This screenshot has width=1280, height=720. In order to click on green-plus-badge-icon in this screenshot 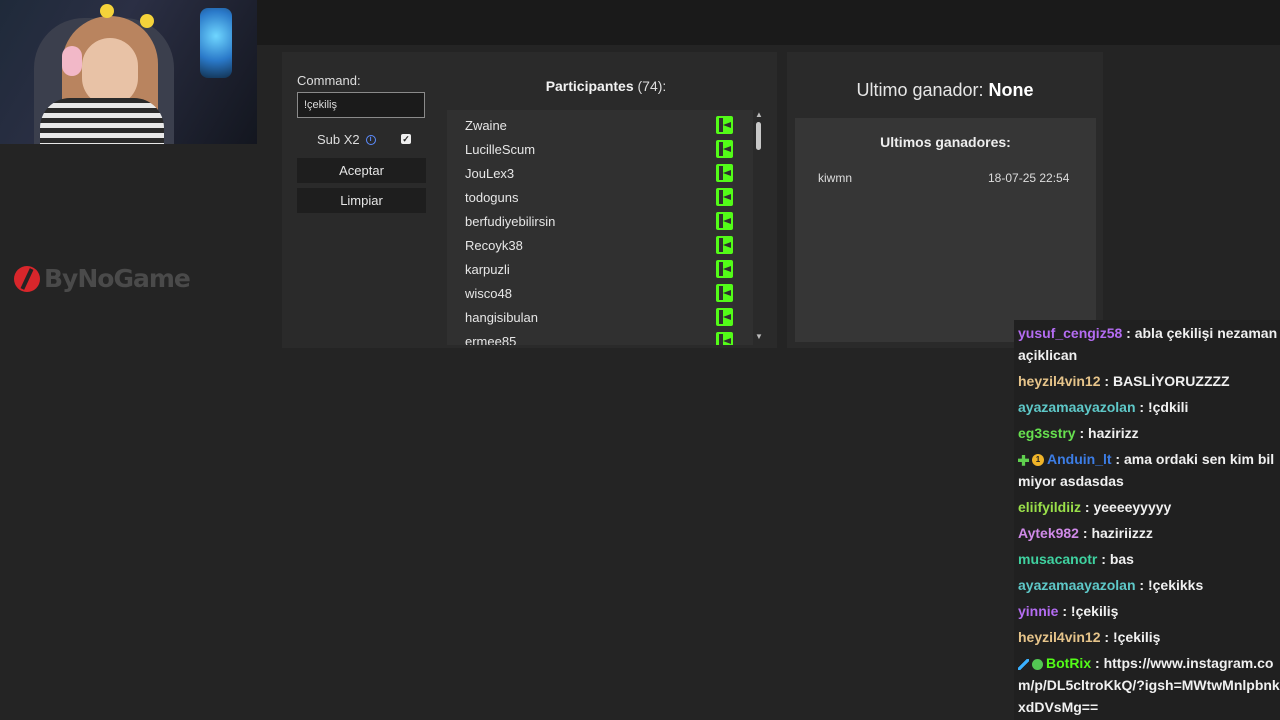, I will do `click(1023, 460)`.